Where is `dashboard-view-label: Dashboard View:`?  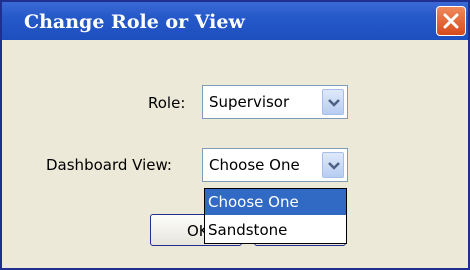
dashboard-view-label: Dashboard View: is located at coordinates (109, 165).